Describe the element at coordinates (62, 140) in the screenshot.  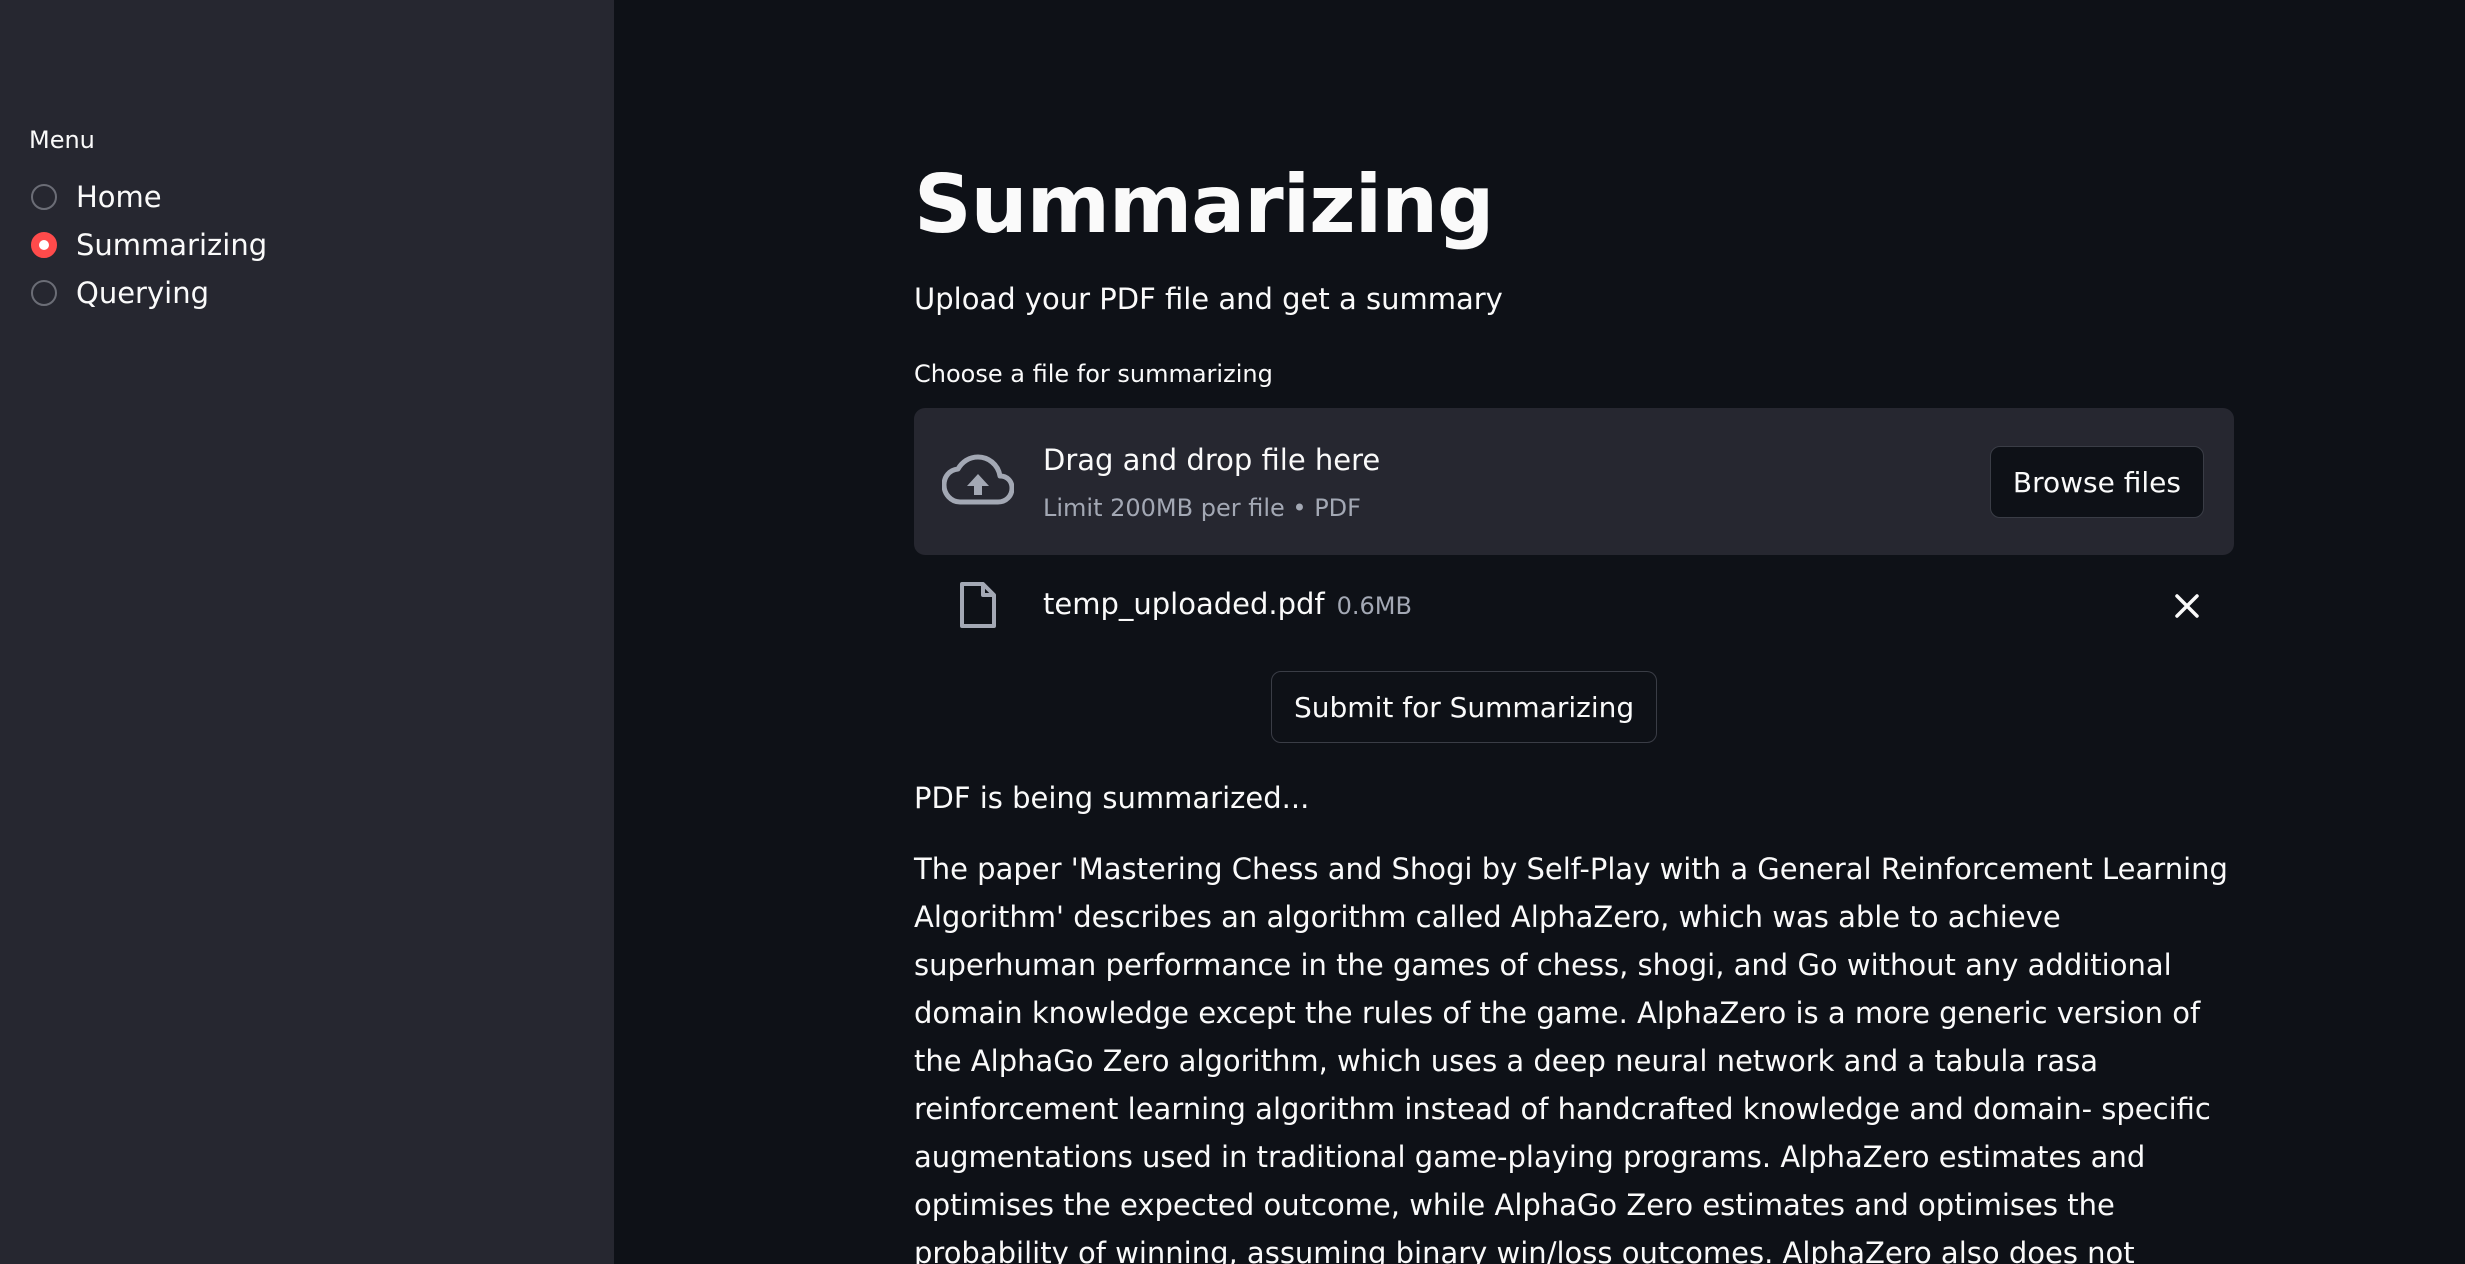
I see `menu-label: Menu` at that location.